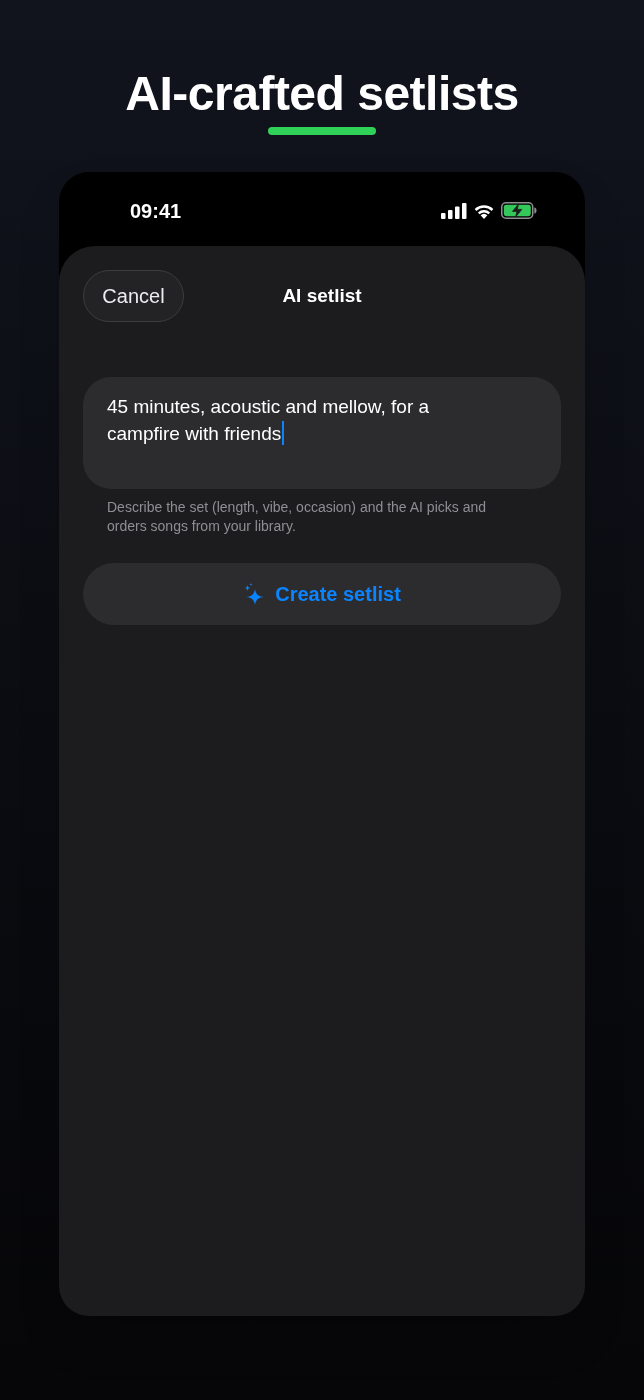 This screenshot has width=644, height=1400. Describe the element at coordinates (296, 517) in the screenshot. I see `hint-text: Describe the set (length, vibe, occasion) and the AI picks and orders songs from your library.` at that location.